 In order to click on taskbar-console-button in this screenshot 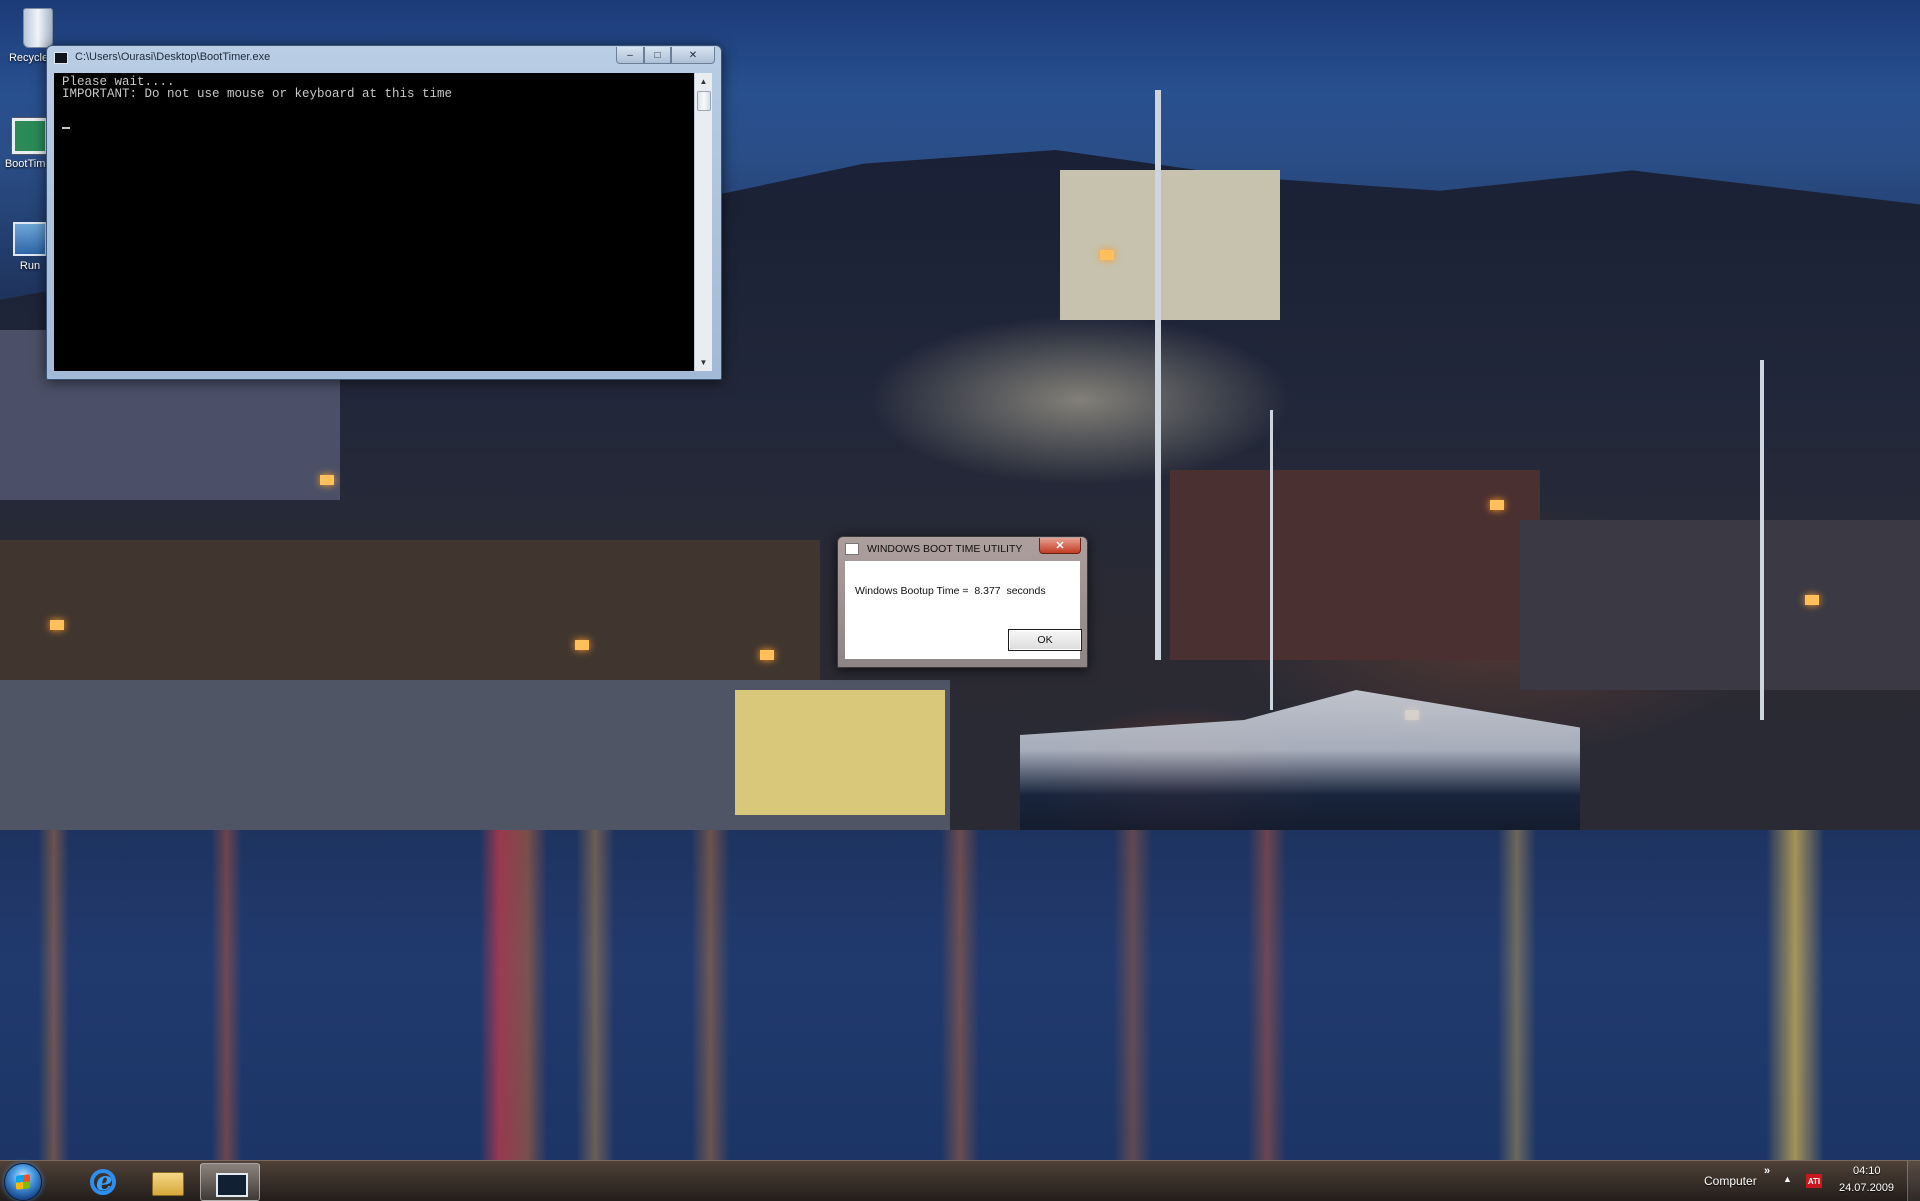, I will do `click(230, 1182)`.